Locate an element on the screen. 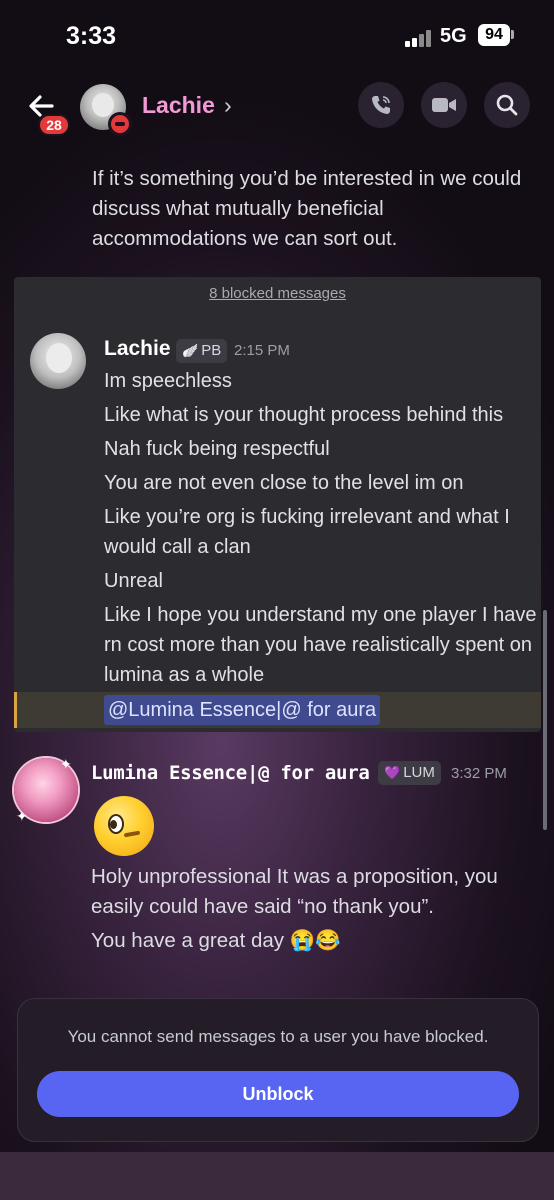 The image size is (554, 1200). phone-icon is located at coordinates (381, 105).